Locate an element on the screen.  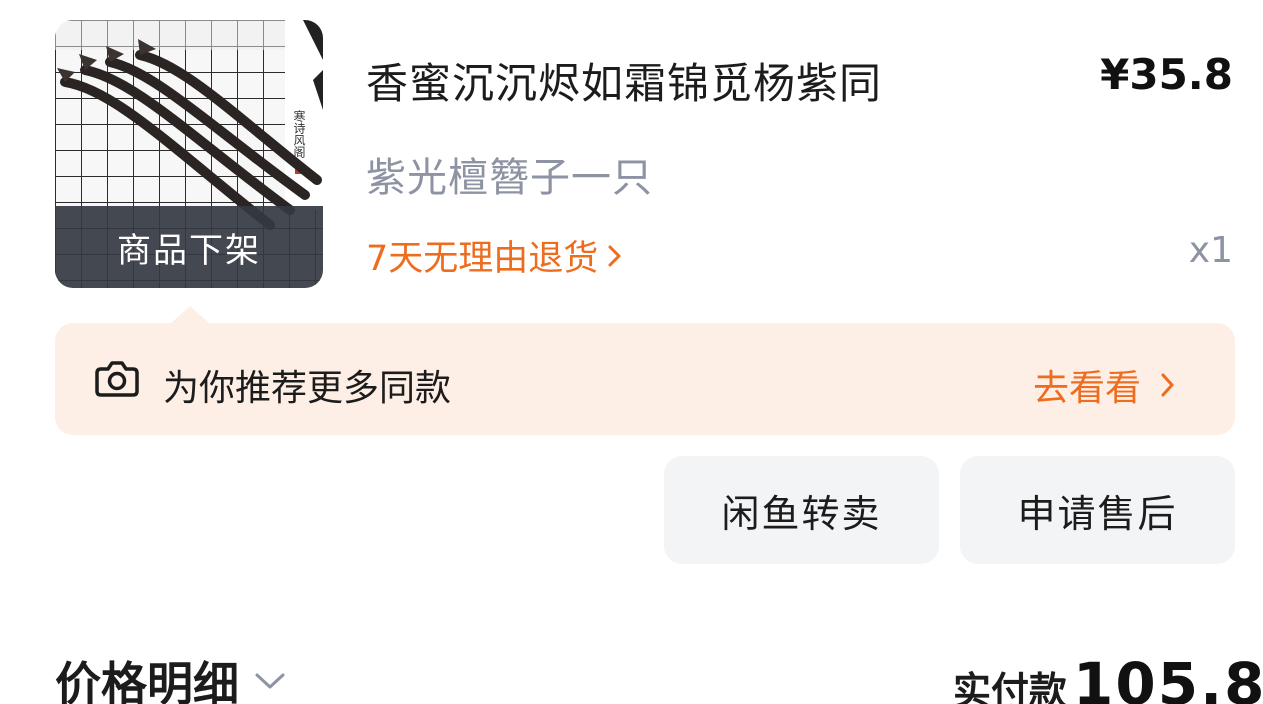
product-spec: 紫光檀簪子一只 is located at coordinates (509, 178).